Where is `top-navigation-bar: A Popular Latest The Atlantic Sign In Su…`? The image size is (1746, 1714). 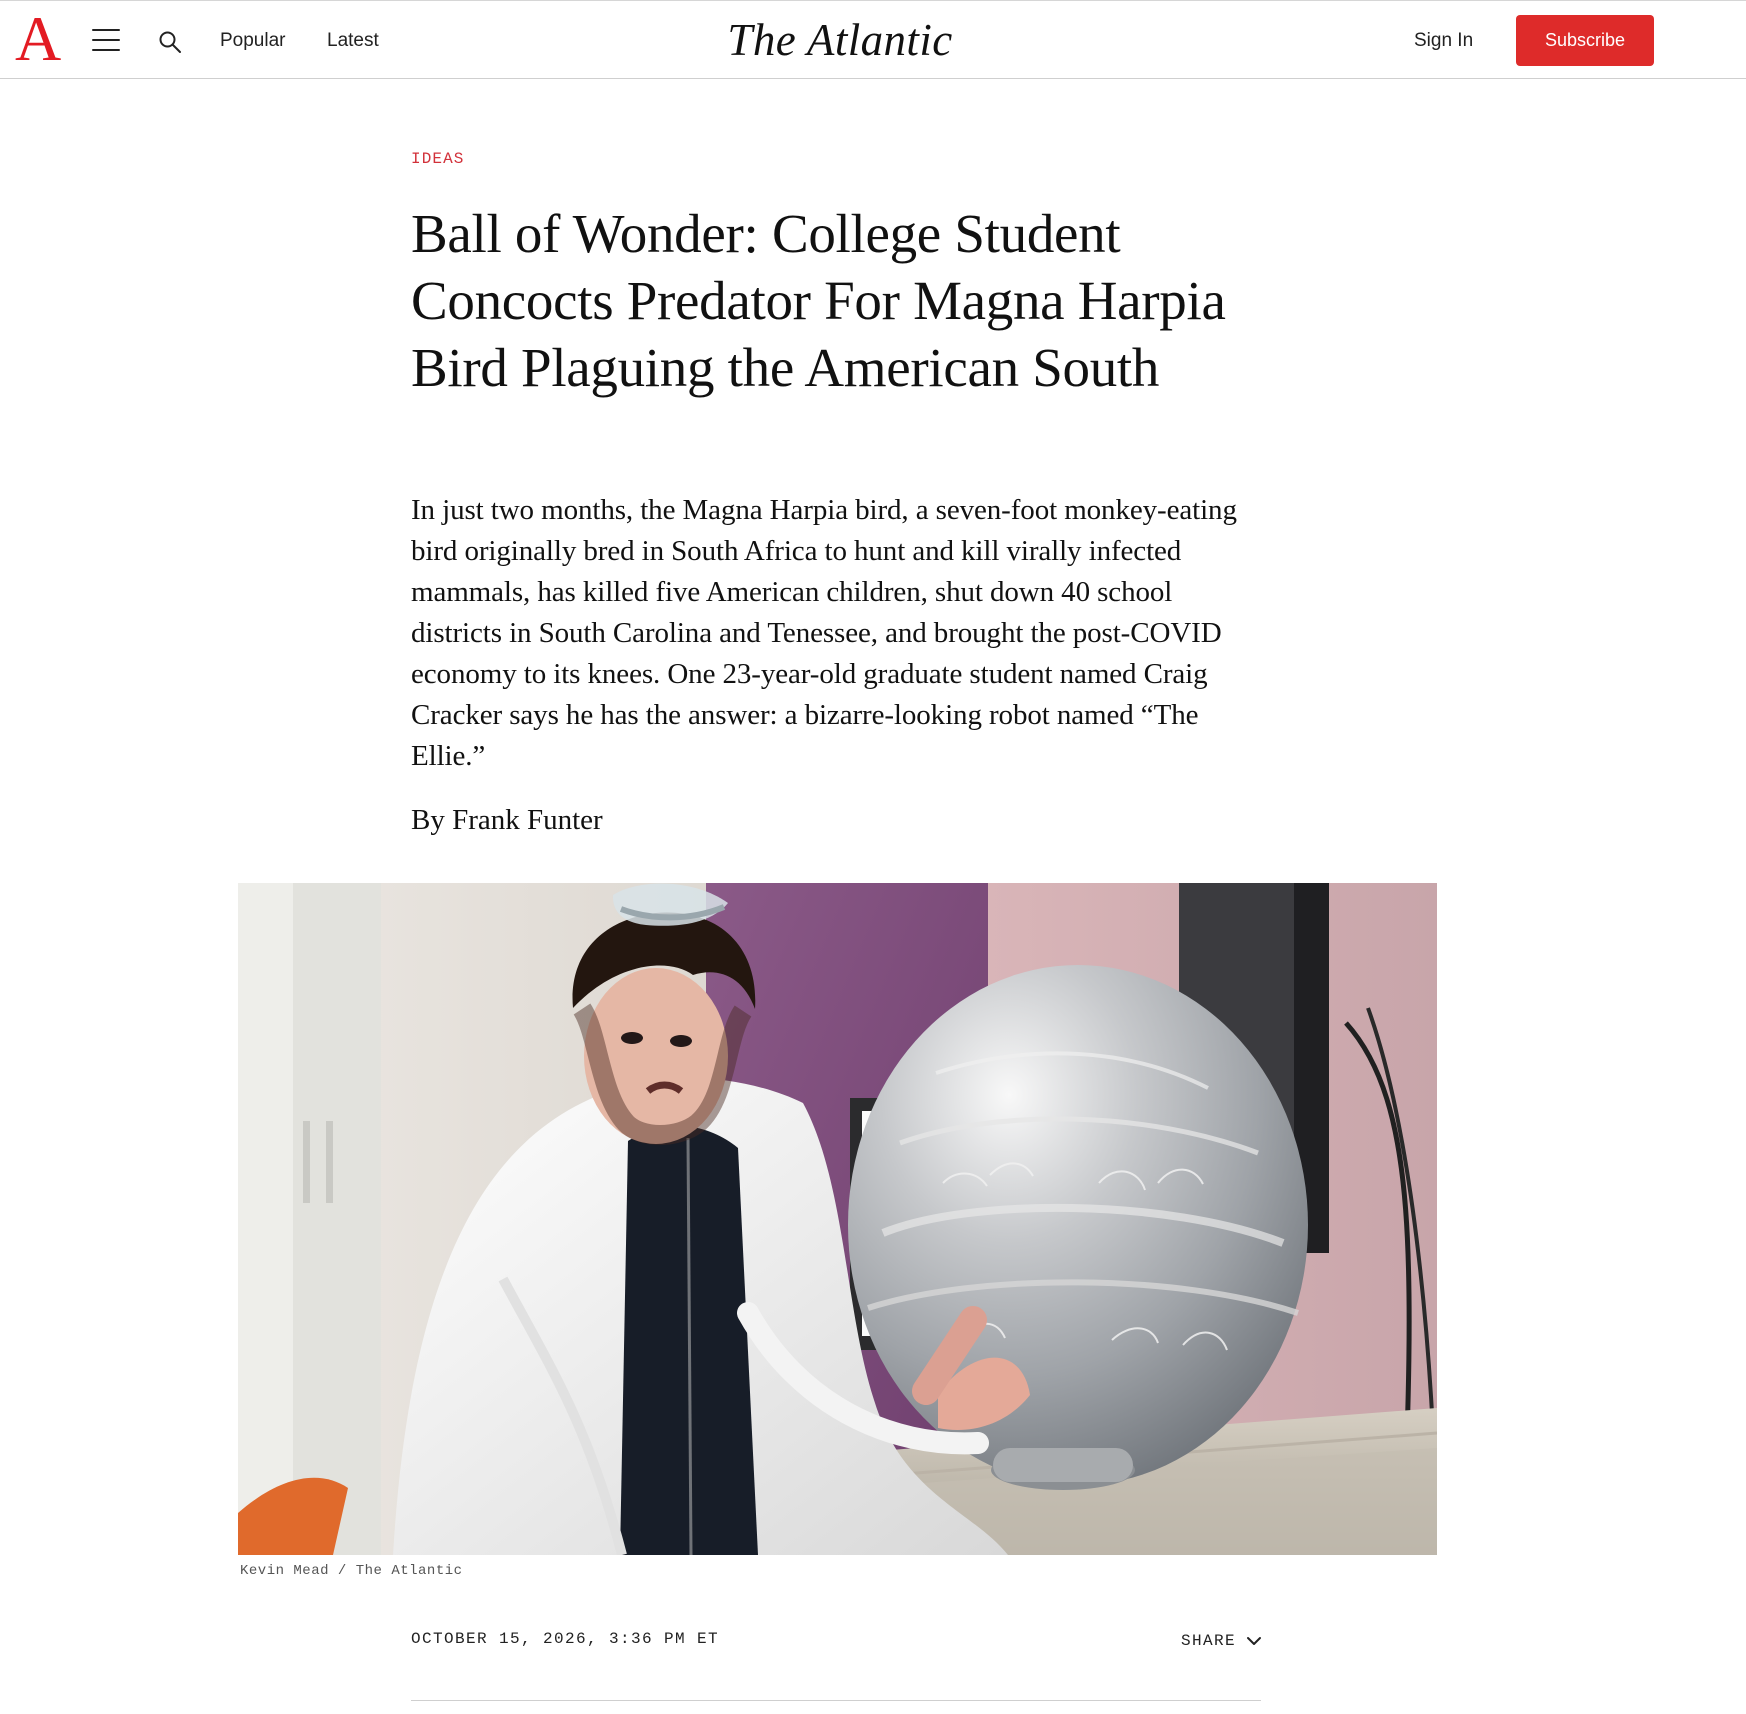 top-navigation-bar: A Popular Latest The Atlantic Sign In Su… is located at coordinates (873, 39).